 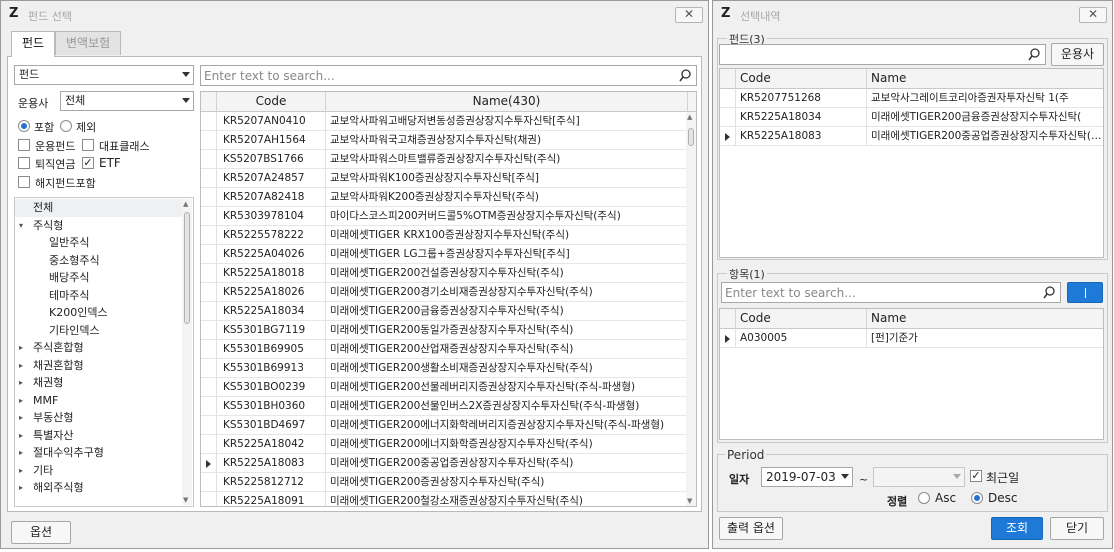 What do you see at coordinates (88, 145) in the screenshot?
I see `representative-class-checkbox` at bounding box center [88, 145].